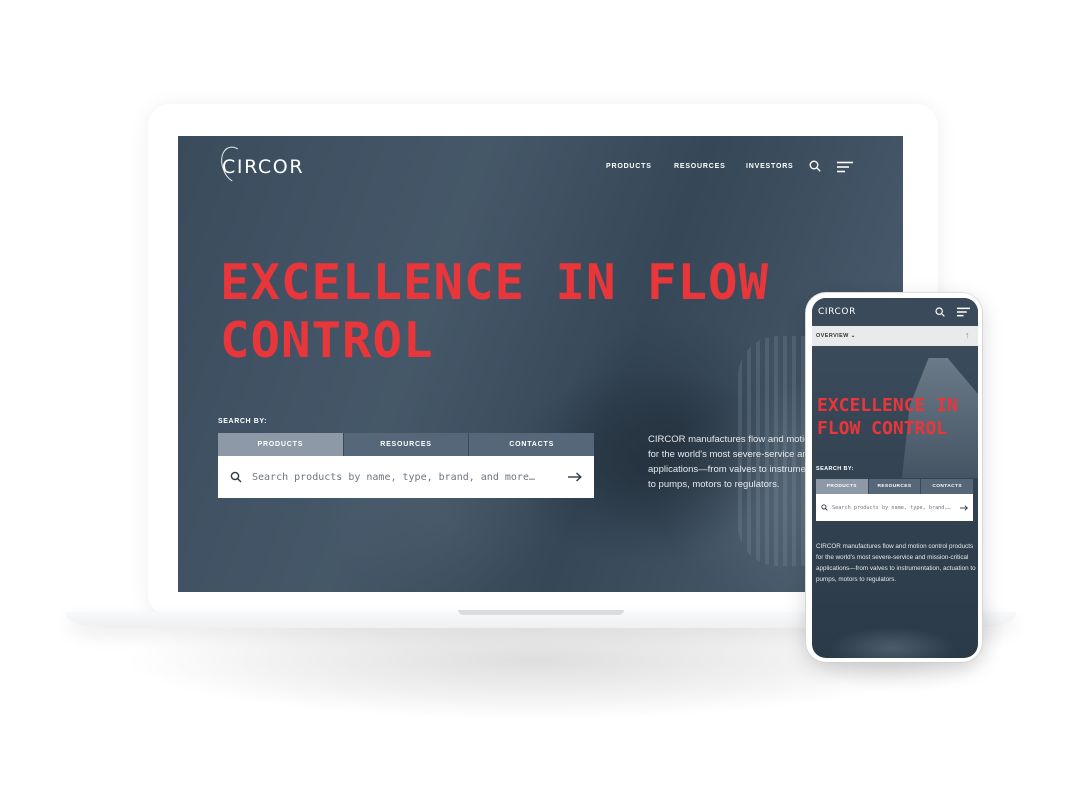  What do you see at coordinates (837, 312) in the screenshot?
I see `mobile-site-logo: CIRCOR` at bounding box center [837, 312].